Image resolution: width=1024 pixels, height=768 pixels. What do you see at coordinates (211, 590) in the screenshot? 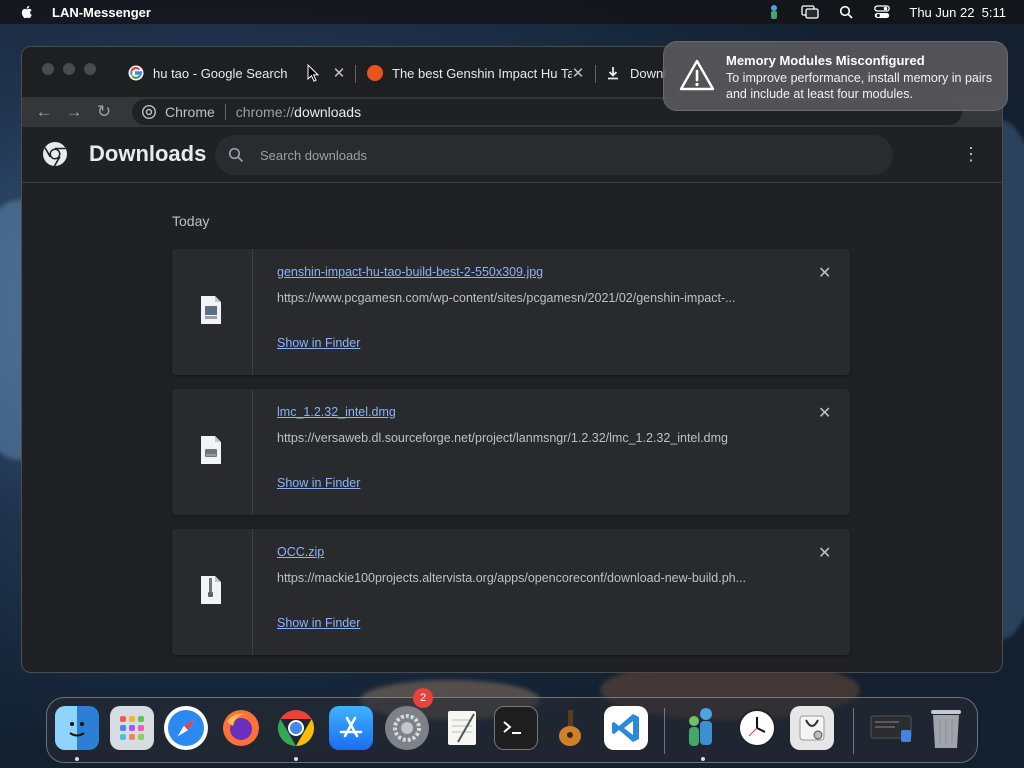
I see `zip-file-icon` at bounding box center [211, 590].